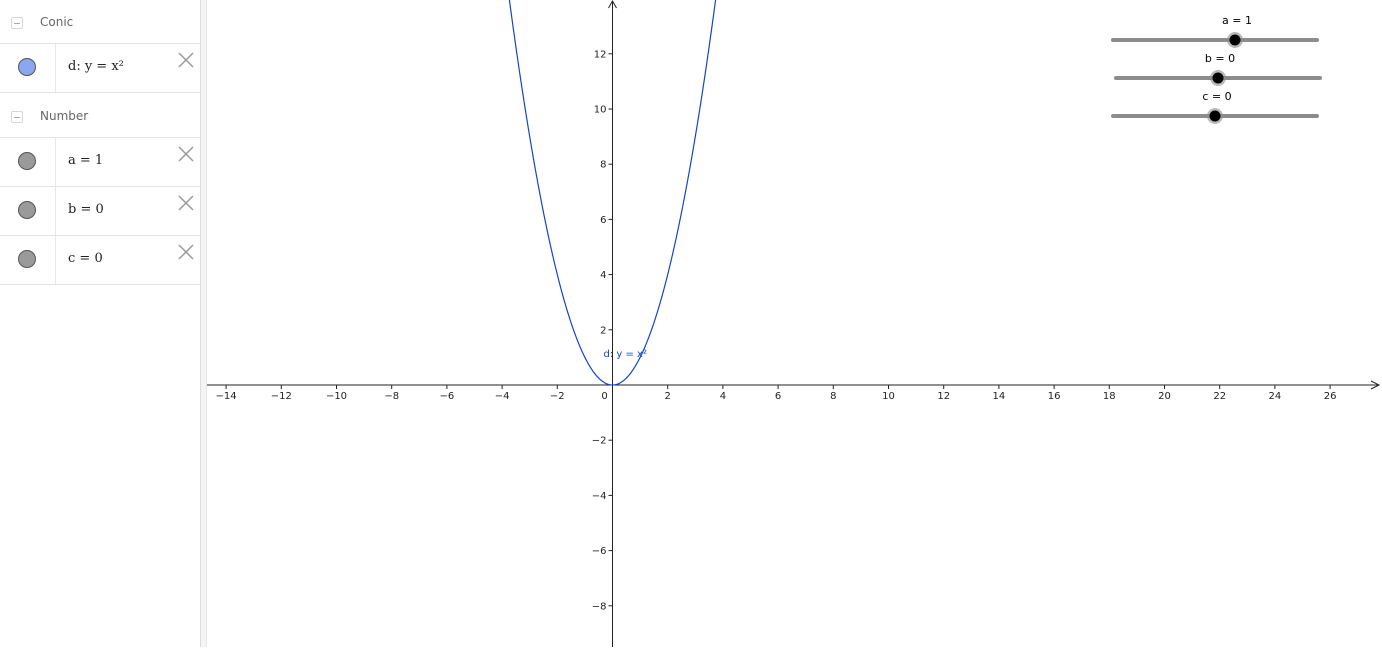 The width and height of the screenshot is (1382, 651). What do you see at coordinates (600, 54) in the screenshot?
I see `y-tick-label: 12` at bounding box center [600, 54].